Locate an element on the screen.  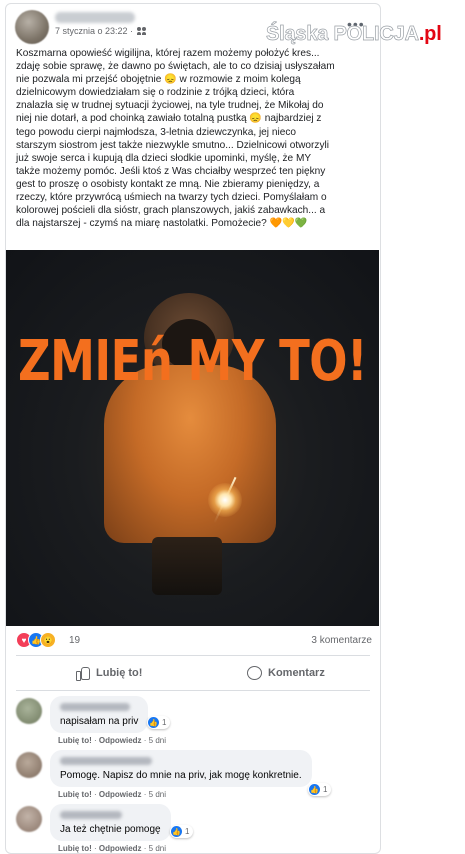
comment-button-label: Komentarz is located at coordinates (296, 672).